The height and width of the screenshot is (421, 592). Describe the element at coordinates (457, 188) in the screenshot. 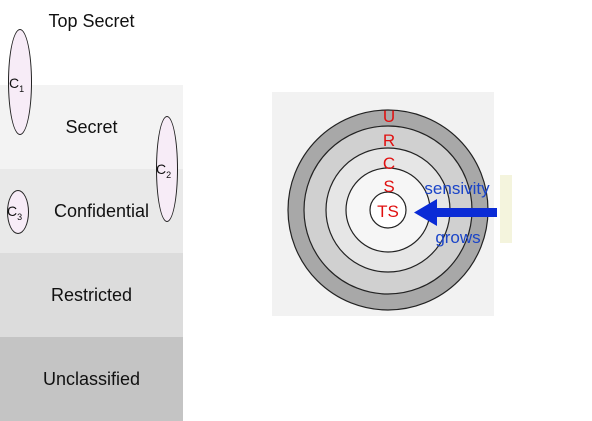

I see `arrow-text-top: sensivity` at that location.